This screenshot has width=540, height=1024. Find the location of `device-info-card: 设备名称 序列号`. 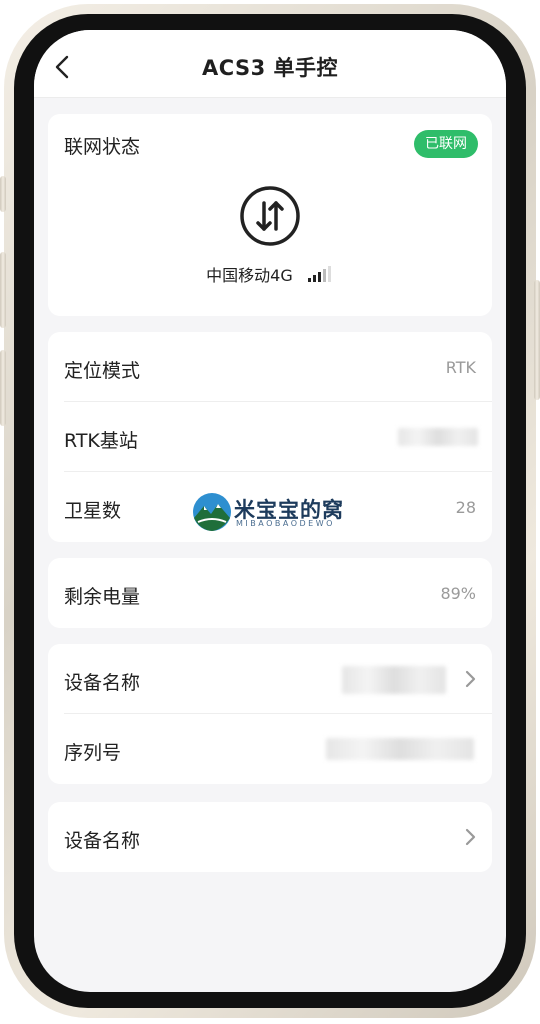

device-info-card: 设备名称 序列号 is located at coordinates (270, 714).